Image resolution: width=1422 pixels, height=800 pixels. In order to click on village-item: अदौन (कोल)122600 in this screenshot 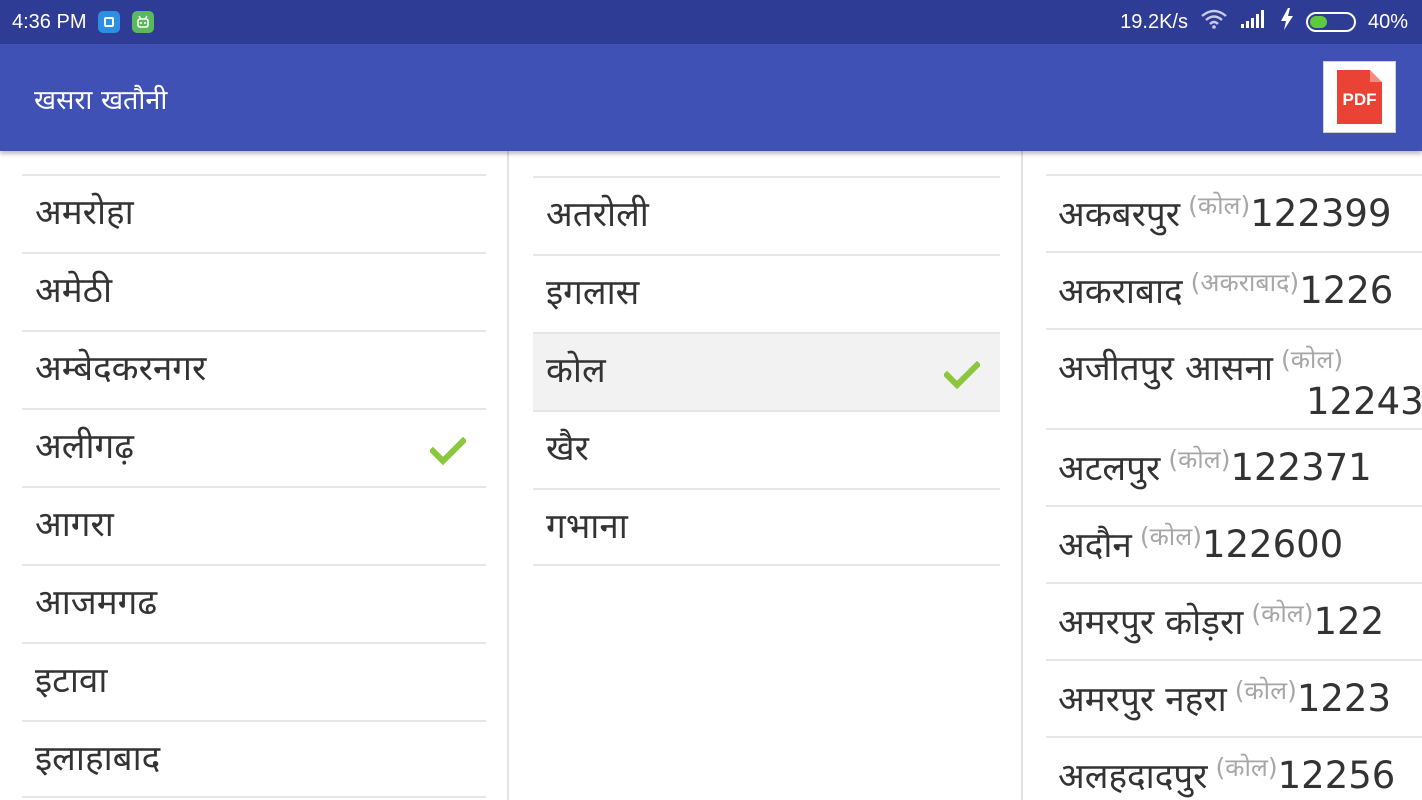, I will do `click(1234, 543)`.